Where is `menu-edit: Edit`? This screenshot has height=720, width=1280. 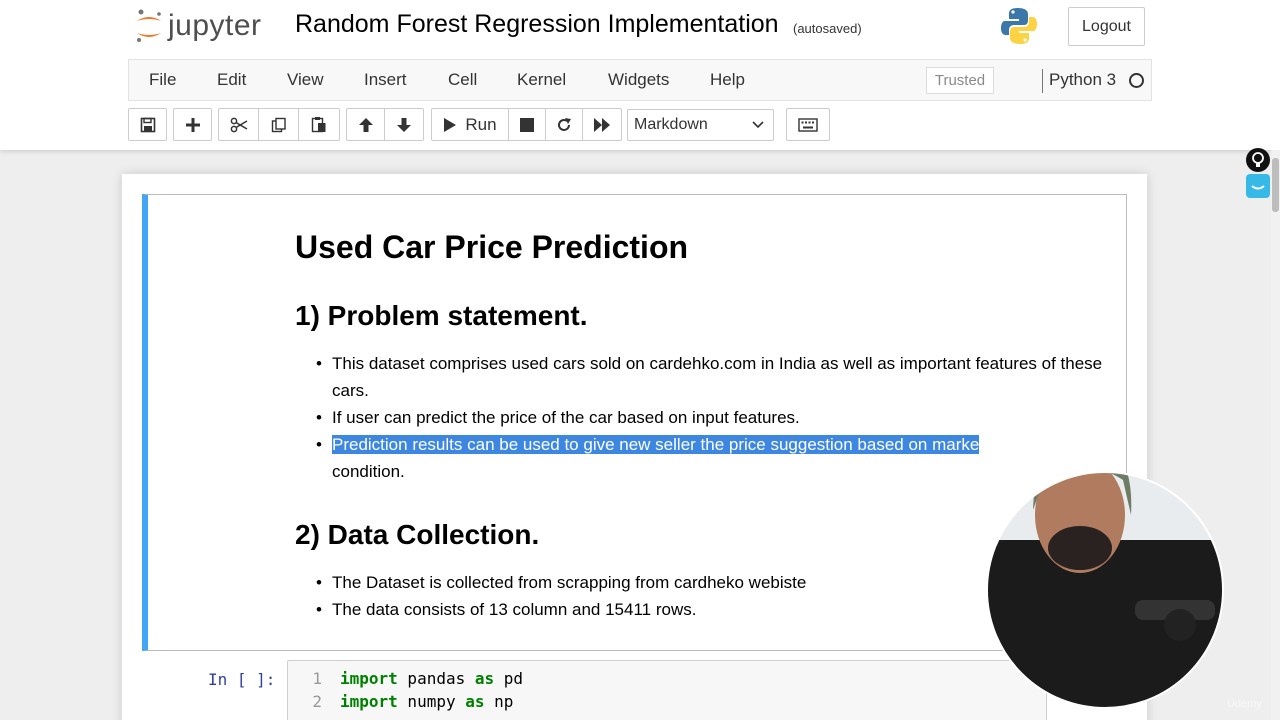
menu-edit: Edit is located at coordinates (231, 80).